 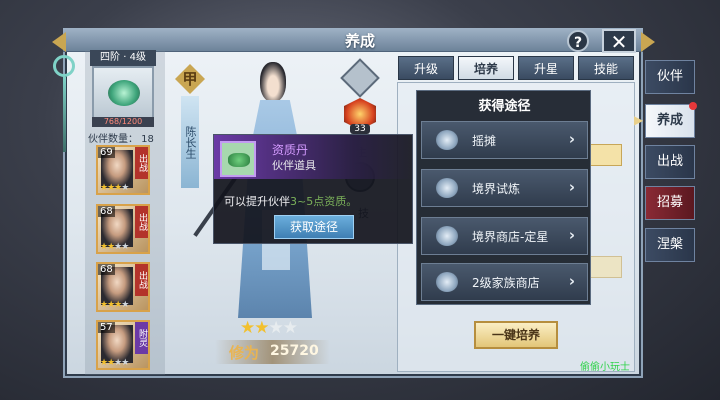 What do you see at coordinates (359, 41) in the screenshot?
I see `window-title: 养成` at bounding box center [359, 41].